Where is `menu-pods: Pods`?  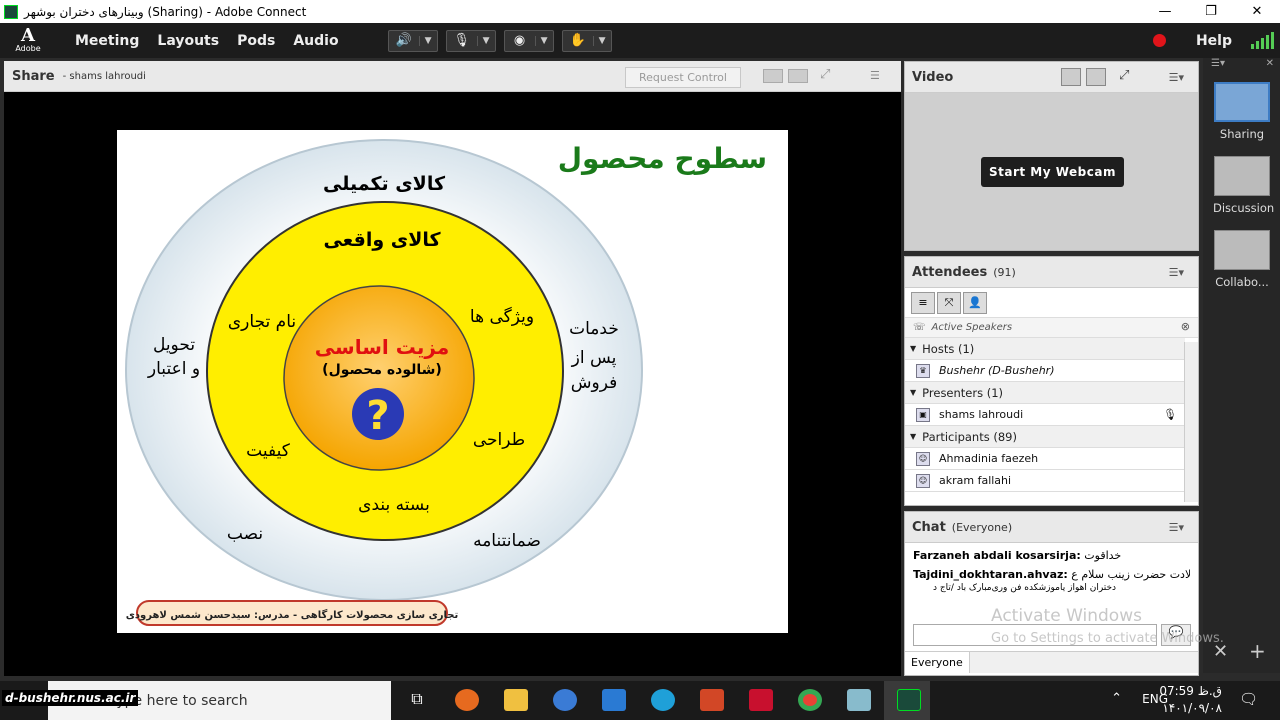 menu-pods: Pods is located at coordinates (256, 41).